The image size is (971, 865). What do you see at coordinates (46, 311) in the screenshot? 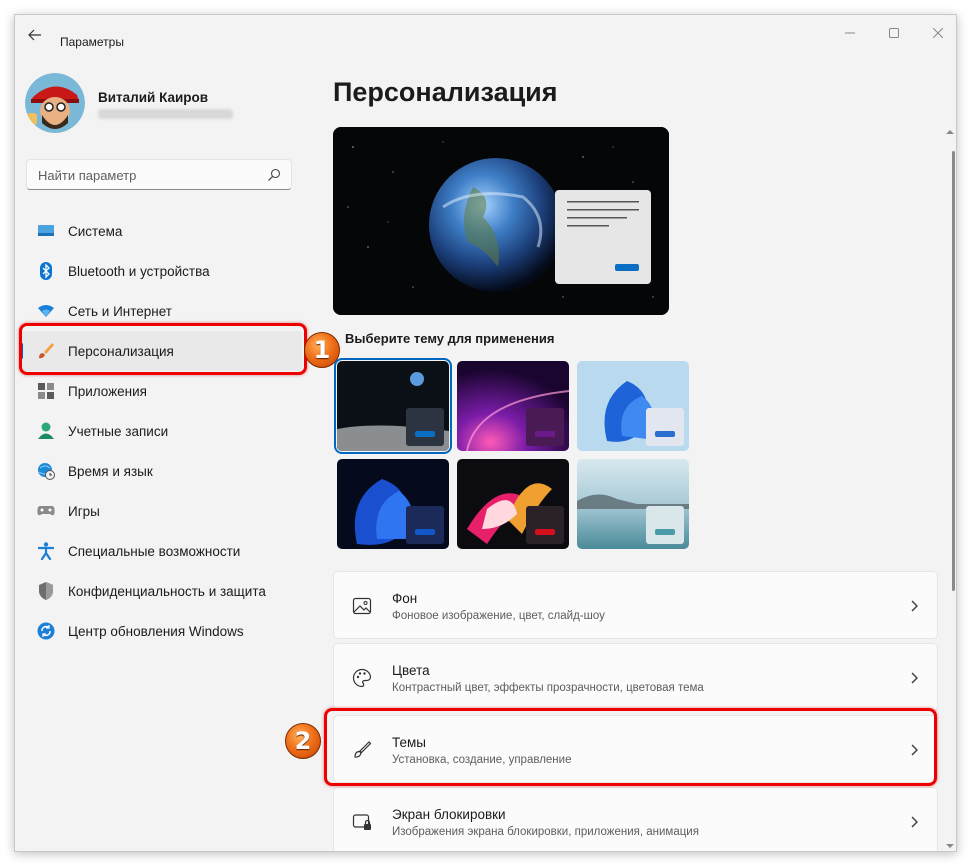
I see `wifi-icon` at bounding box center [46, 311].